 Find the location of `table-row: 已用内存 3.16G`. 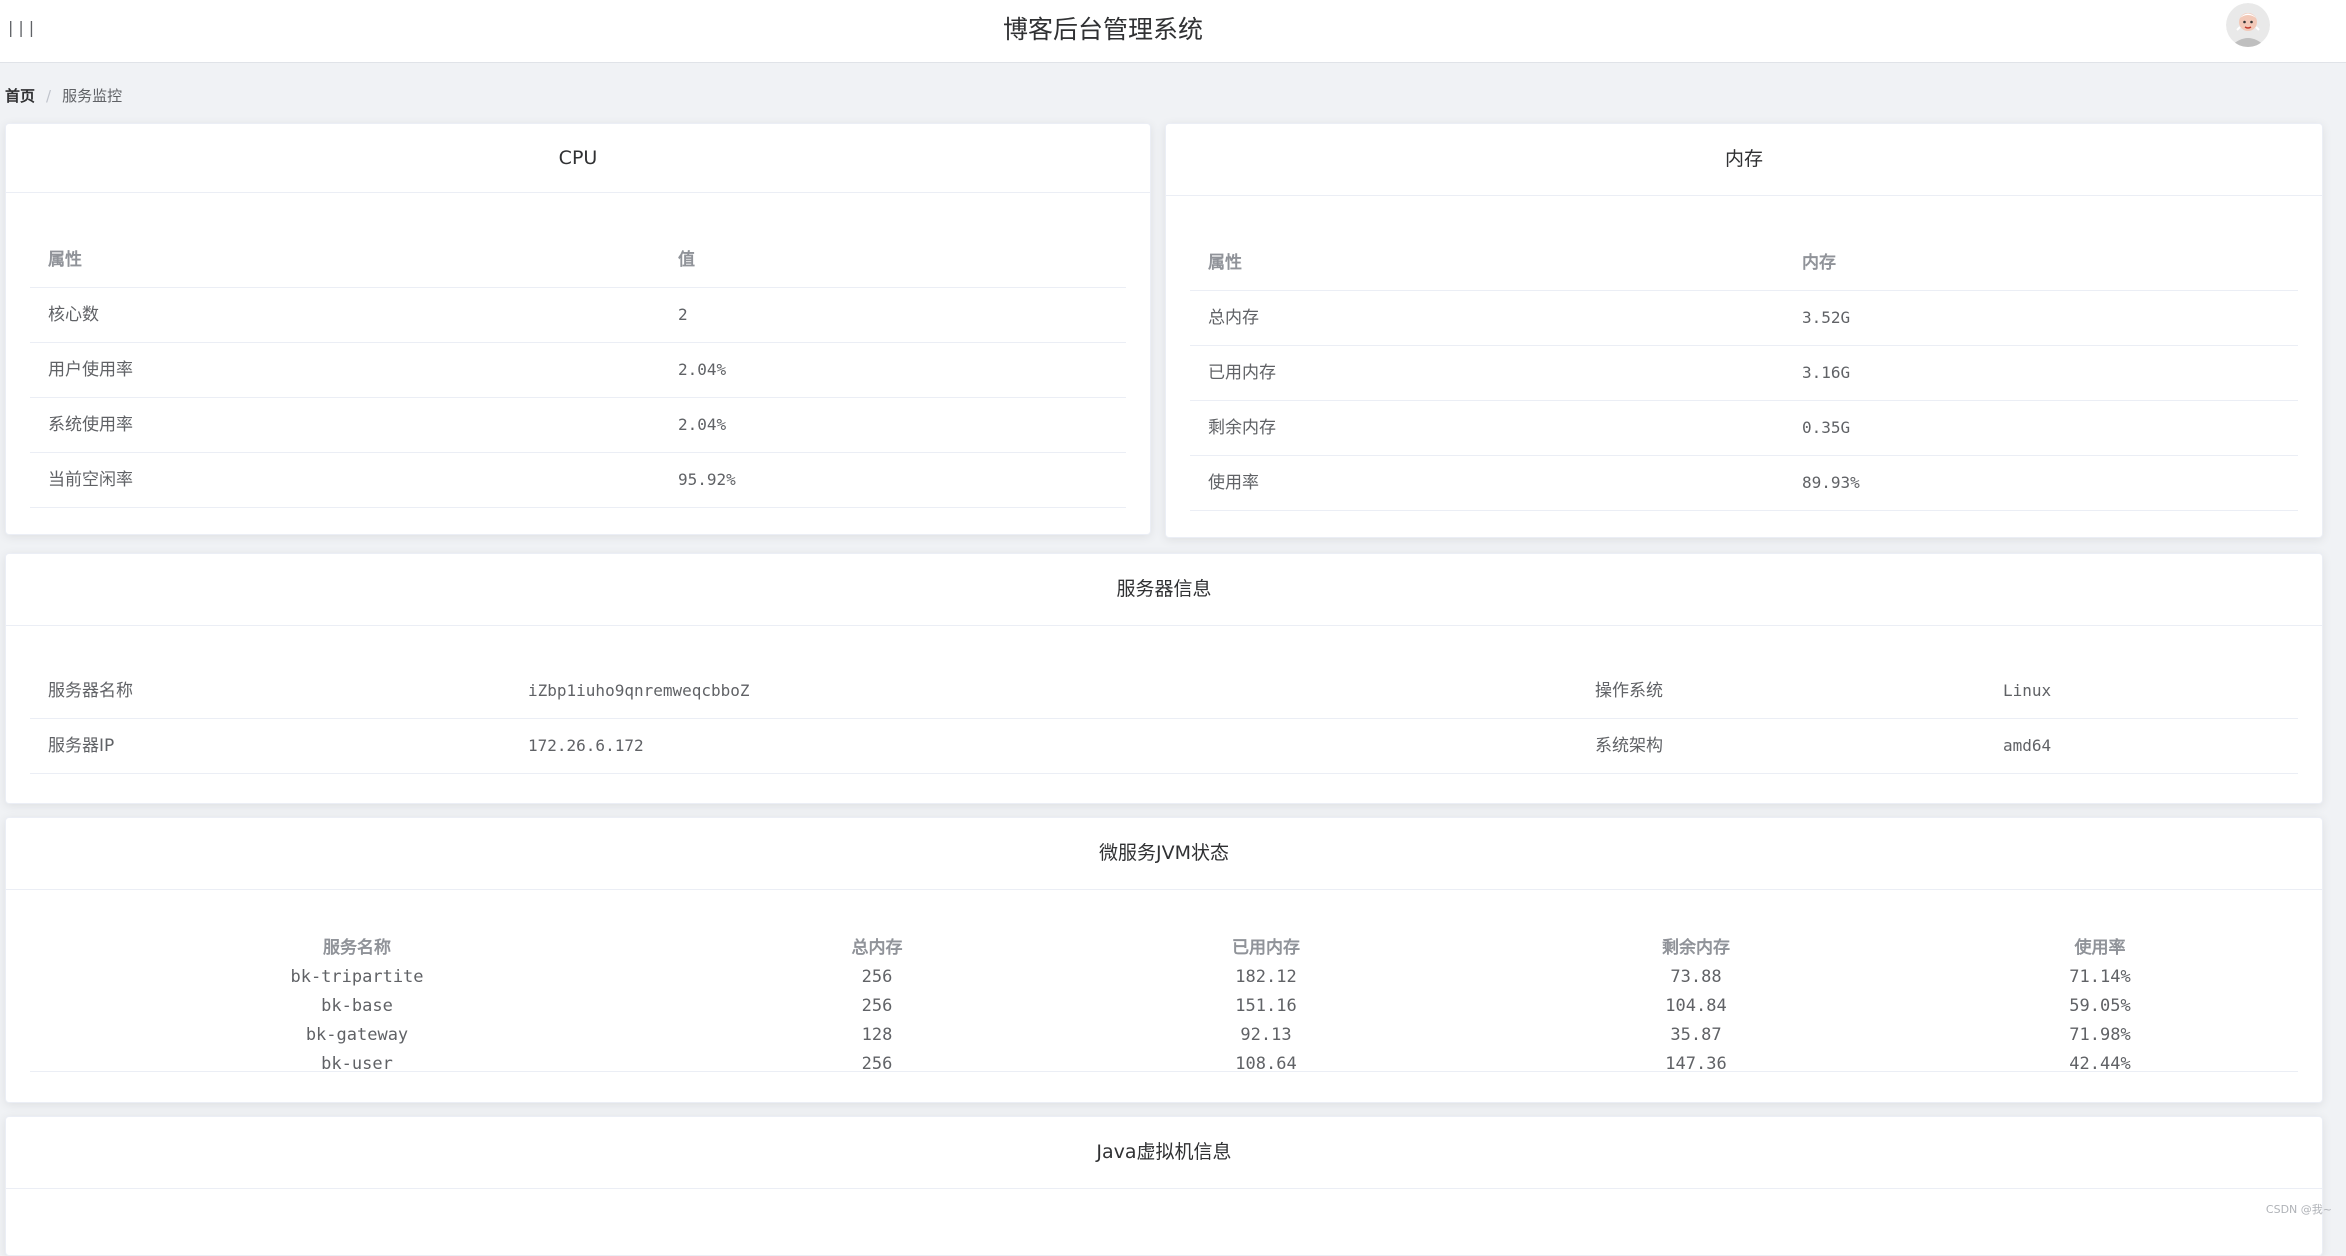

table-row: 已用内存 3.16G is located at coordinates (1744, 373).